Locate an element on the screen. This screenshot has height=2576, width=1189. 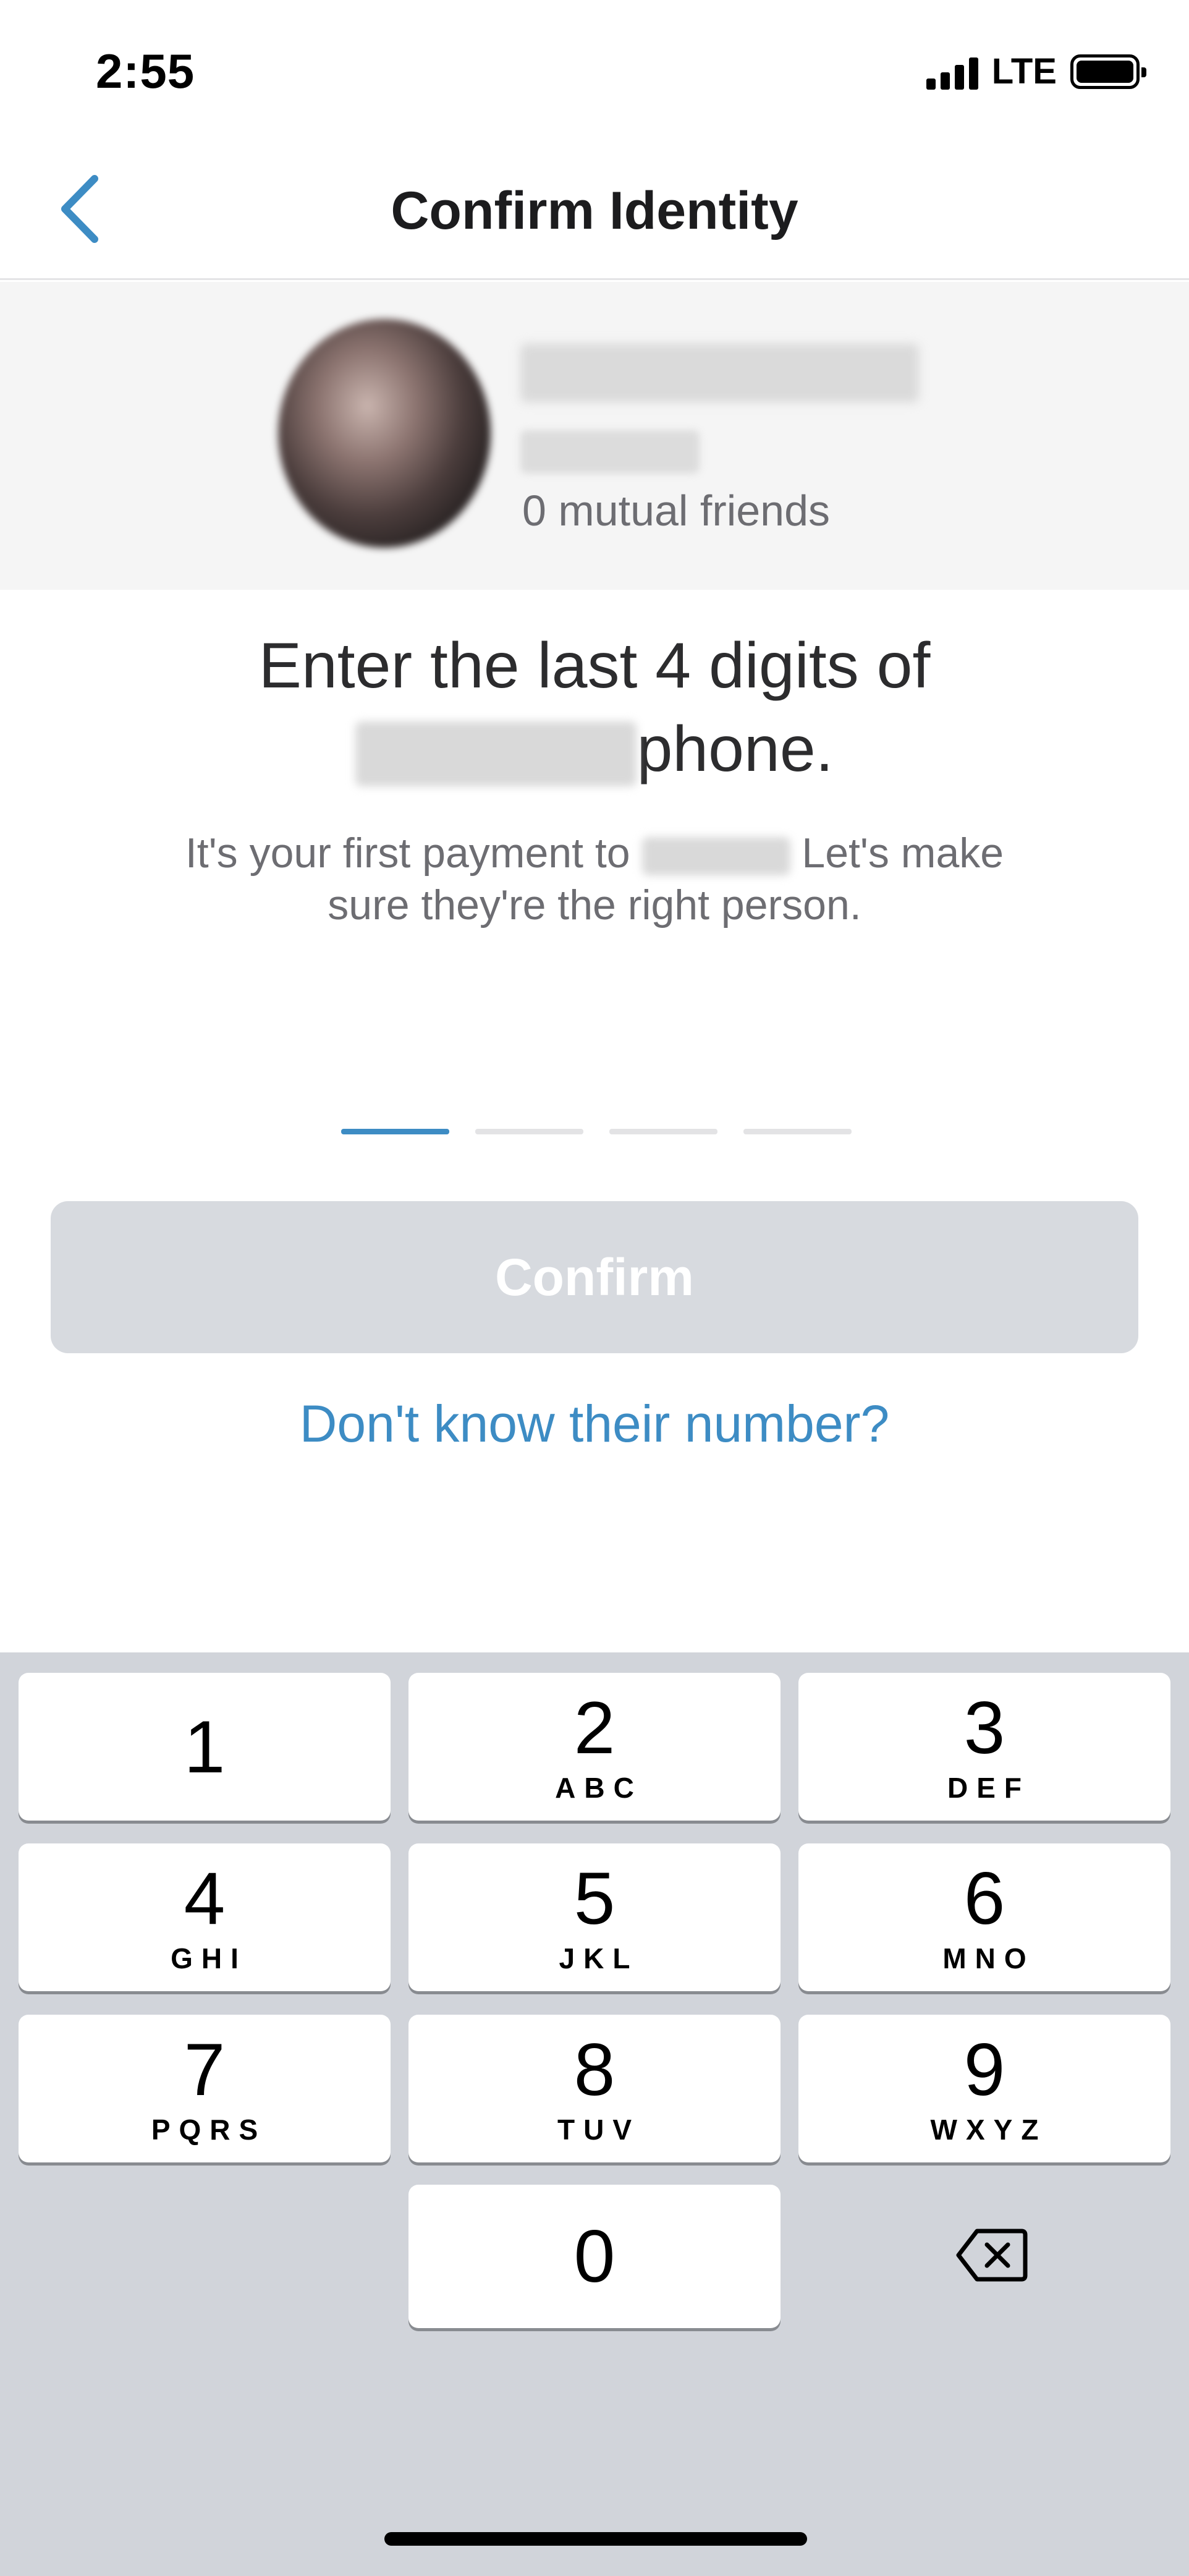
recipient-firstname-redacted is located at coordinates (715, 856).